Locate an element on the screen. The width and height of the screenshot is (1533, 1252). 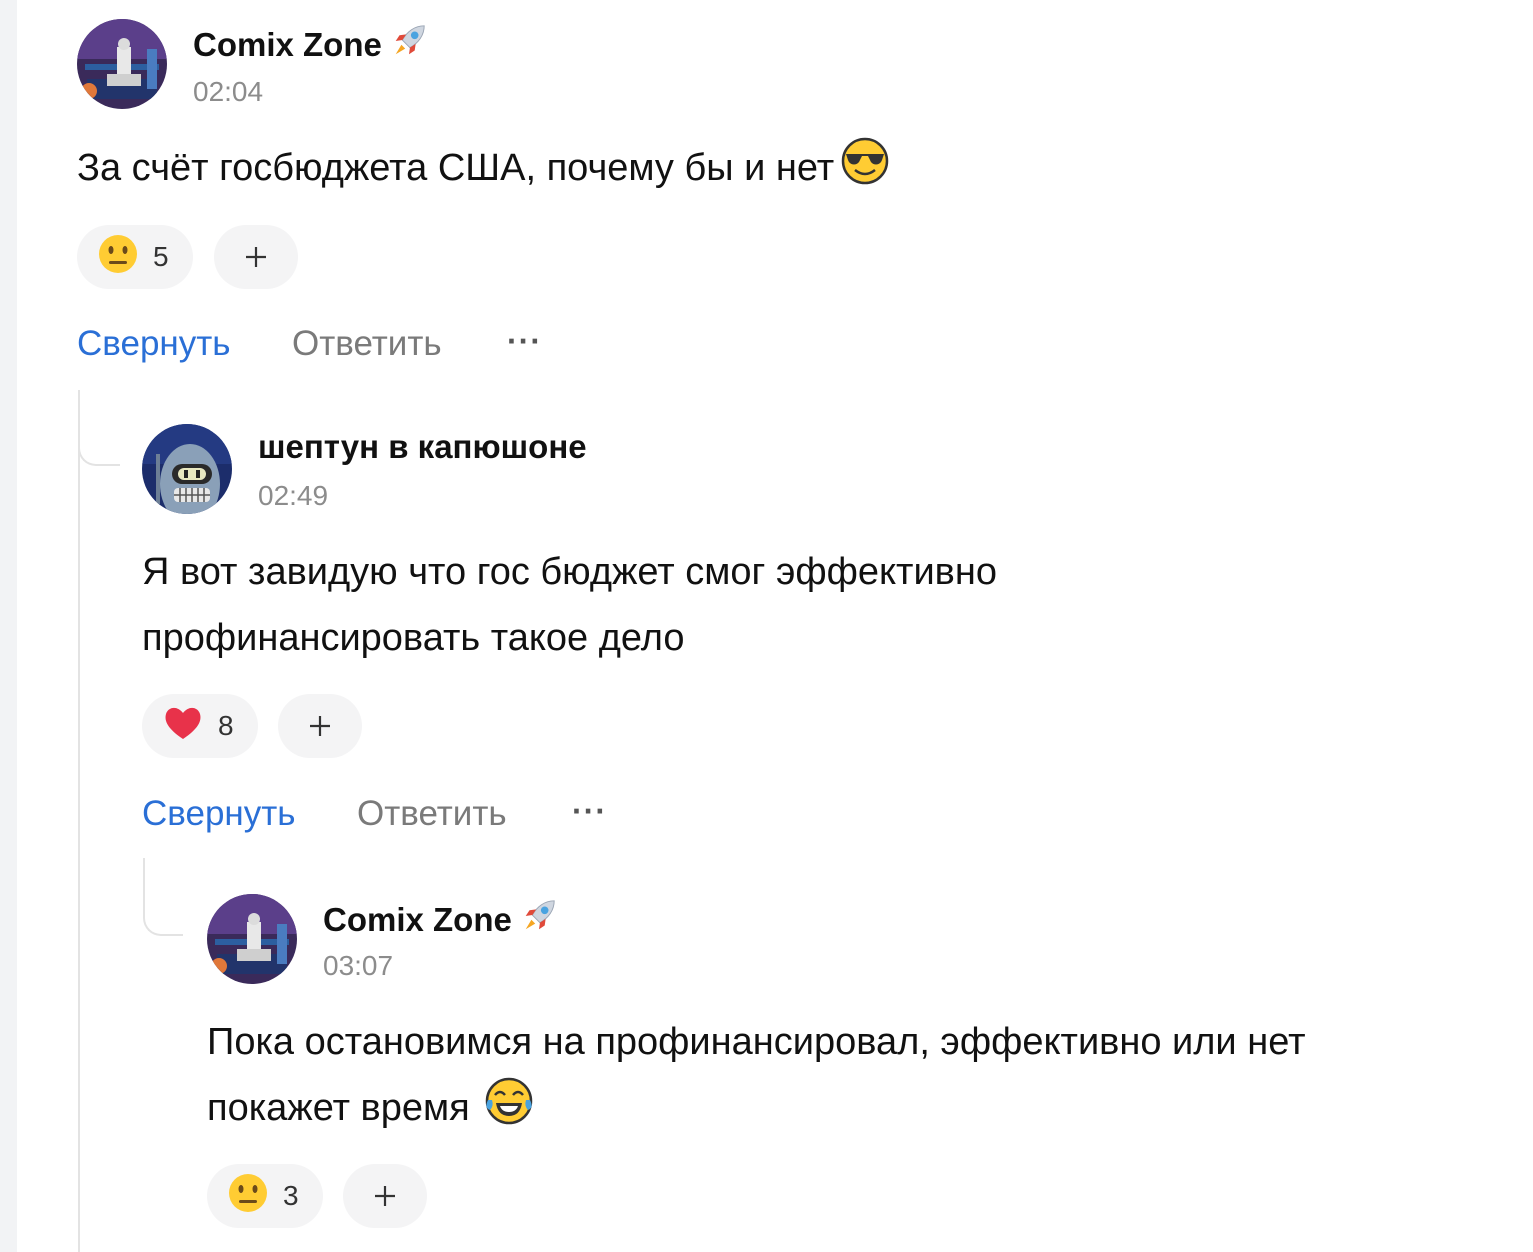
rocket-icon is located at coordinates (539, 920).